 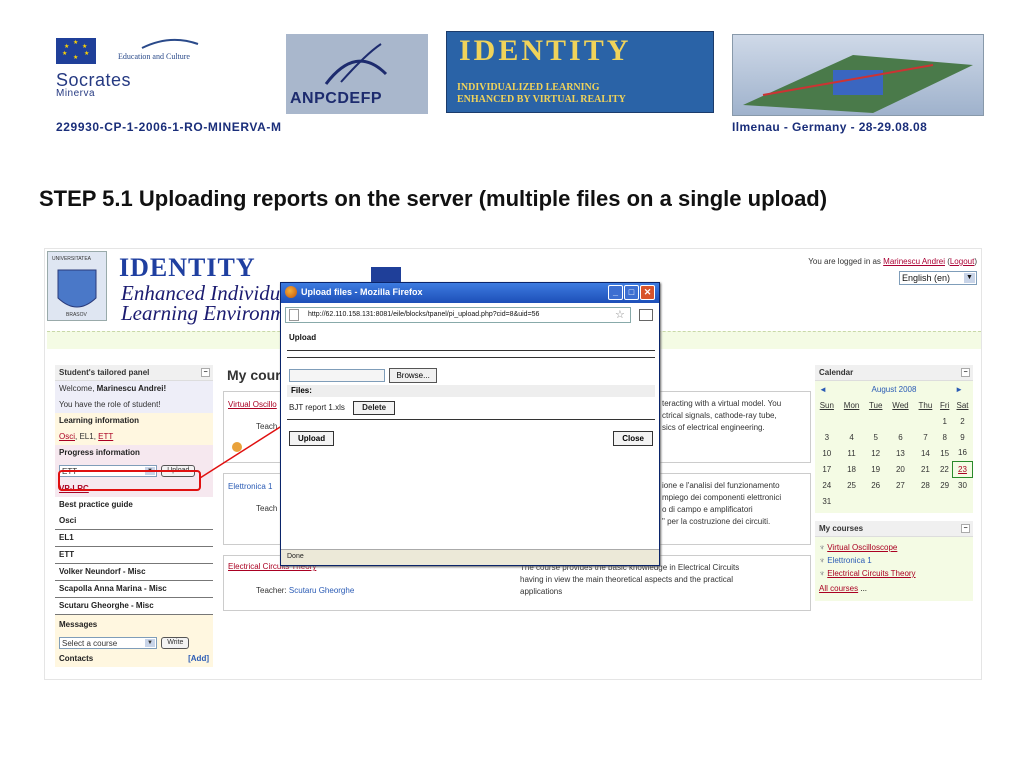 I want to click on learning-link-el1: EL1, so click(x=86, y=436).